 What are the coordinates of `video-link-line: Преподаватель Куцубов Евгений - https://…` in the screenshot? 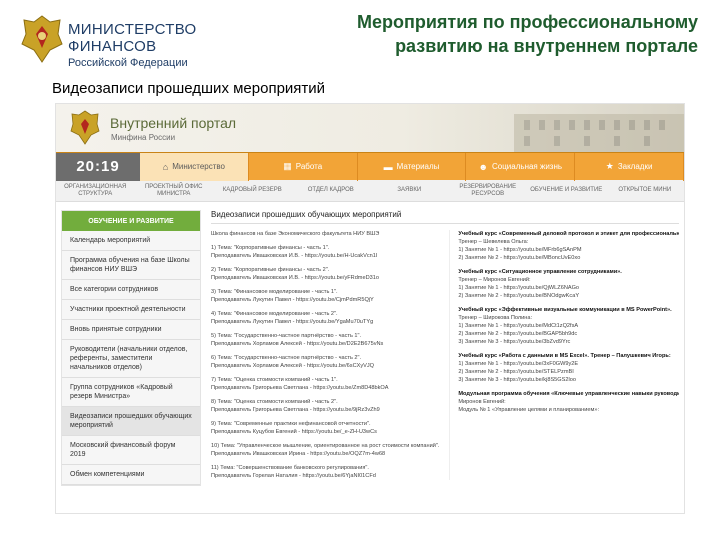 It's located at (325, 432).